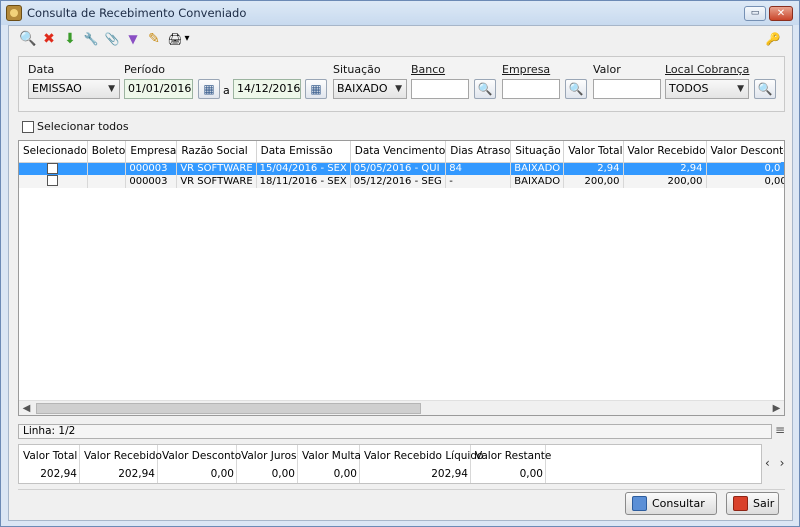 Image resolution: width=800 pixels, height=527 pixels. I want to click on col-header: Boleto, so click(107, 152).